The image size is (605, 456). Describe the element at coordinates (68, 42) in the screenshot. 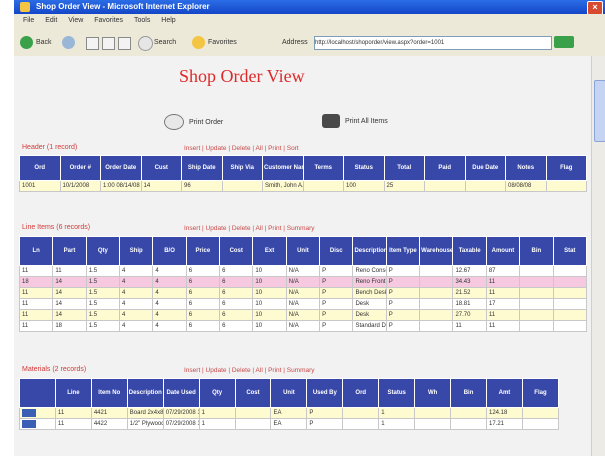

I see `forward-arrow-icon` at that location.